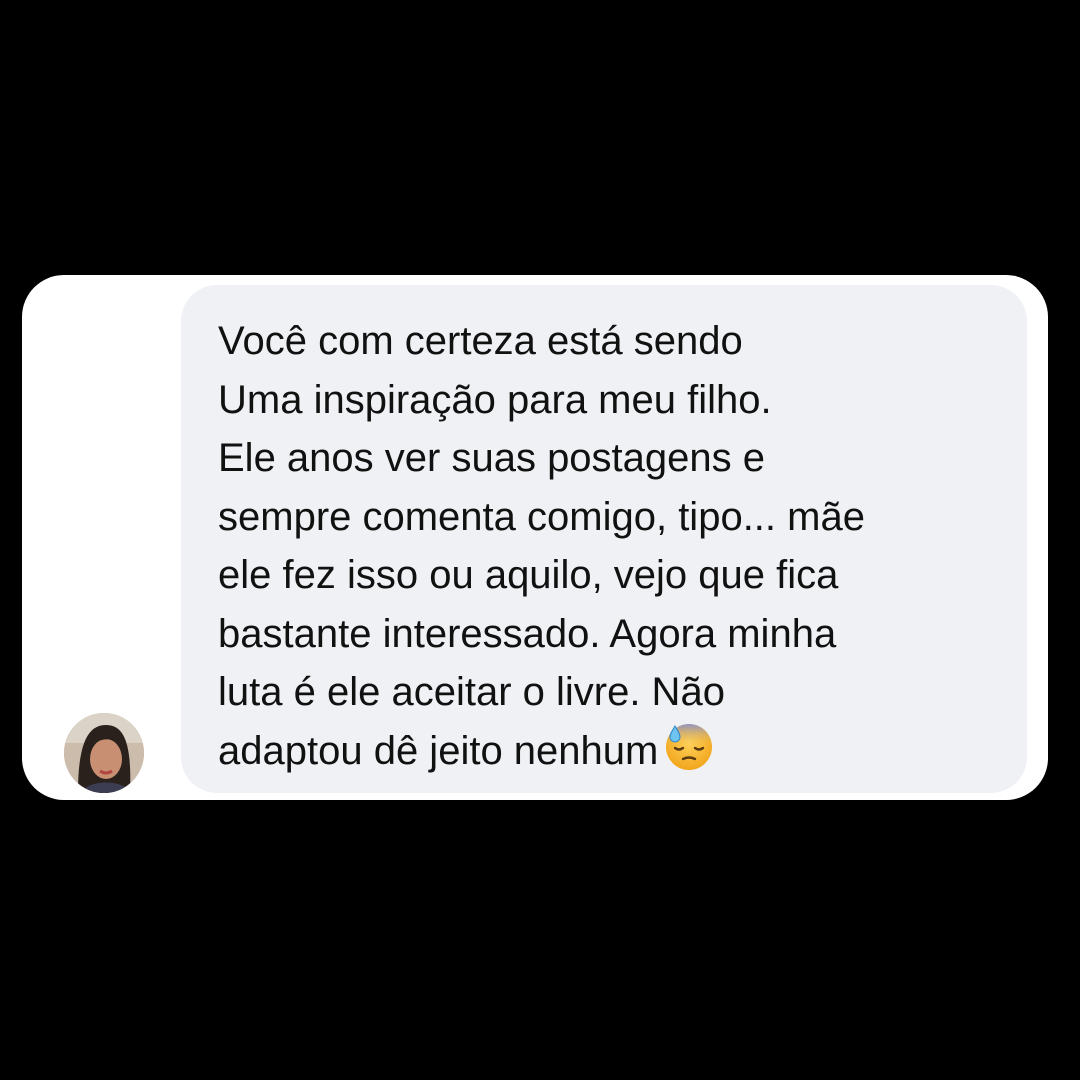 Image resolution: width=1080 pixels, height=1080 pixels. I want to click on message-line-text: adaptou dê jeito nenhum, so click(438, 750).